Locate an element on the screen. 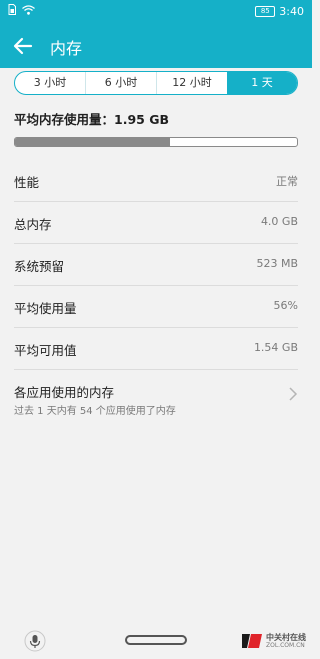 The height and width of the screenshot is (659, 320). watermark-name: 中关村在线 is located at coordinates (286, 637).